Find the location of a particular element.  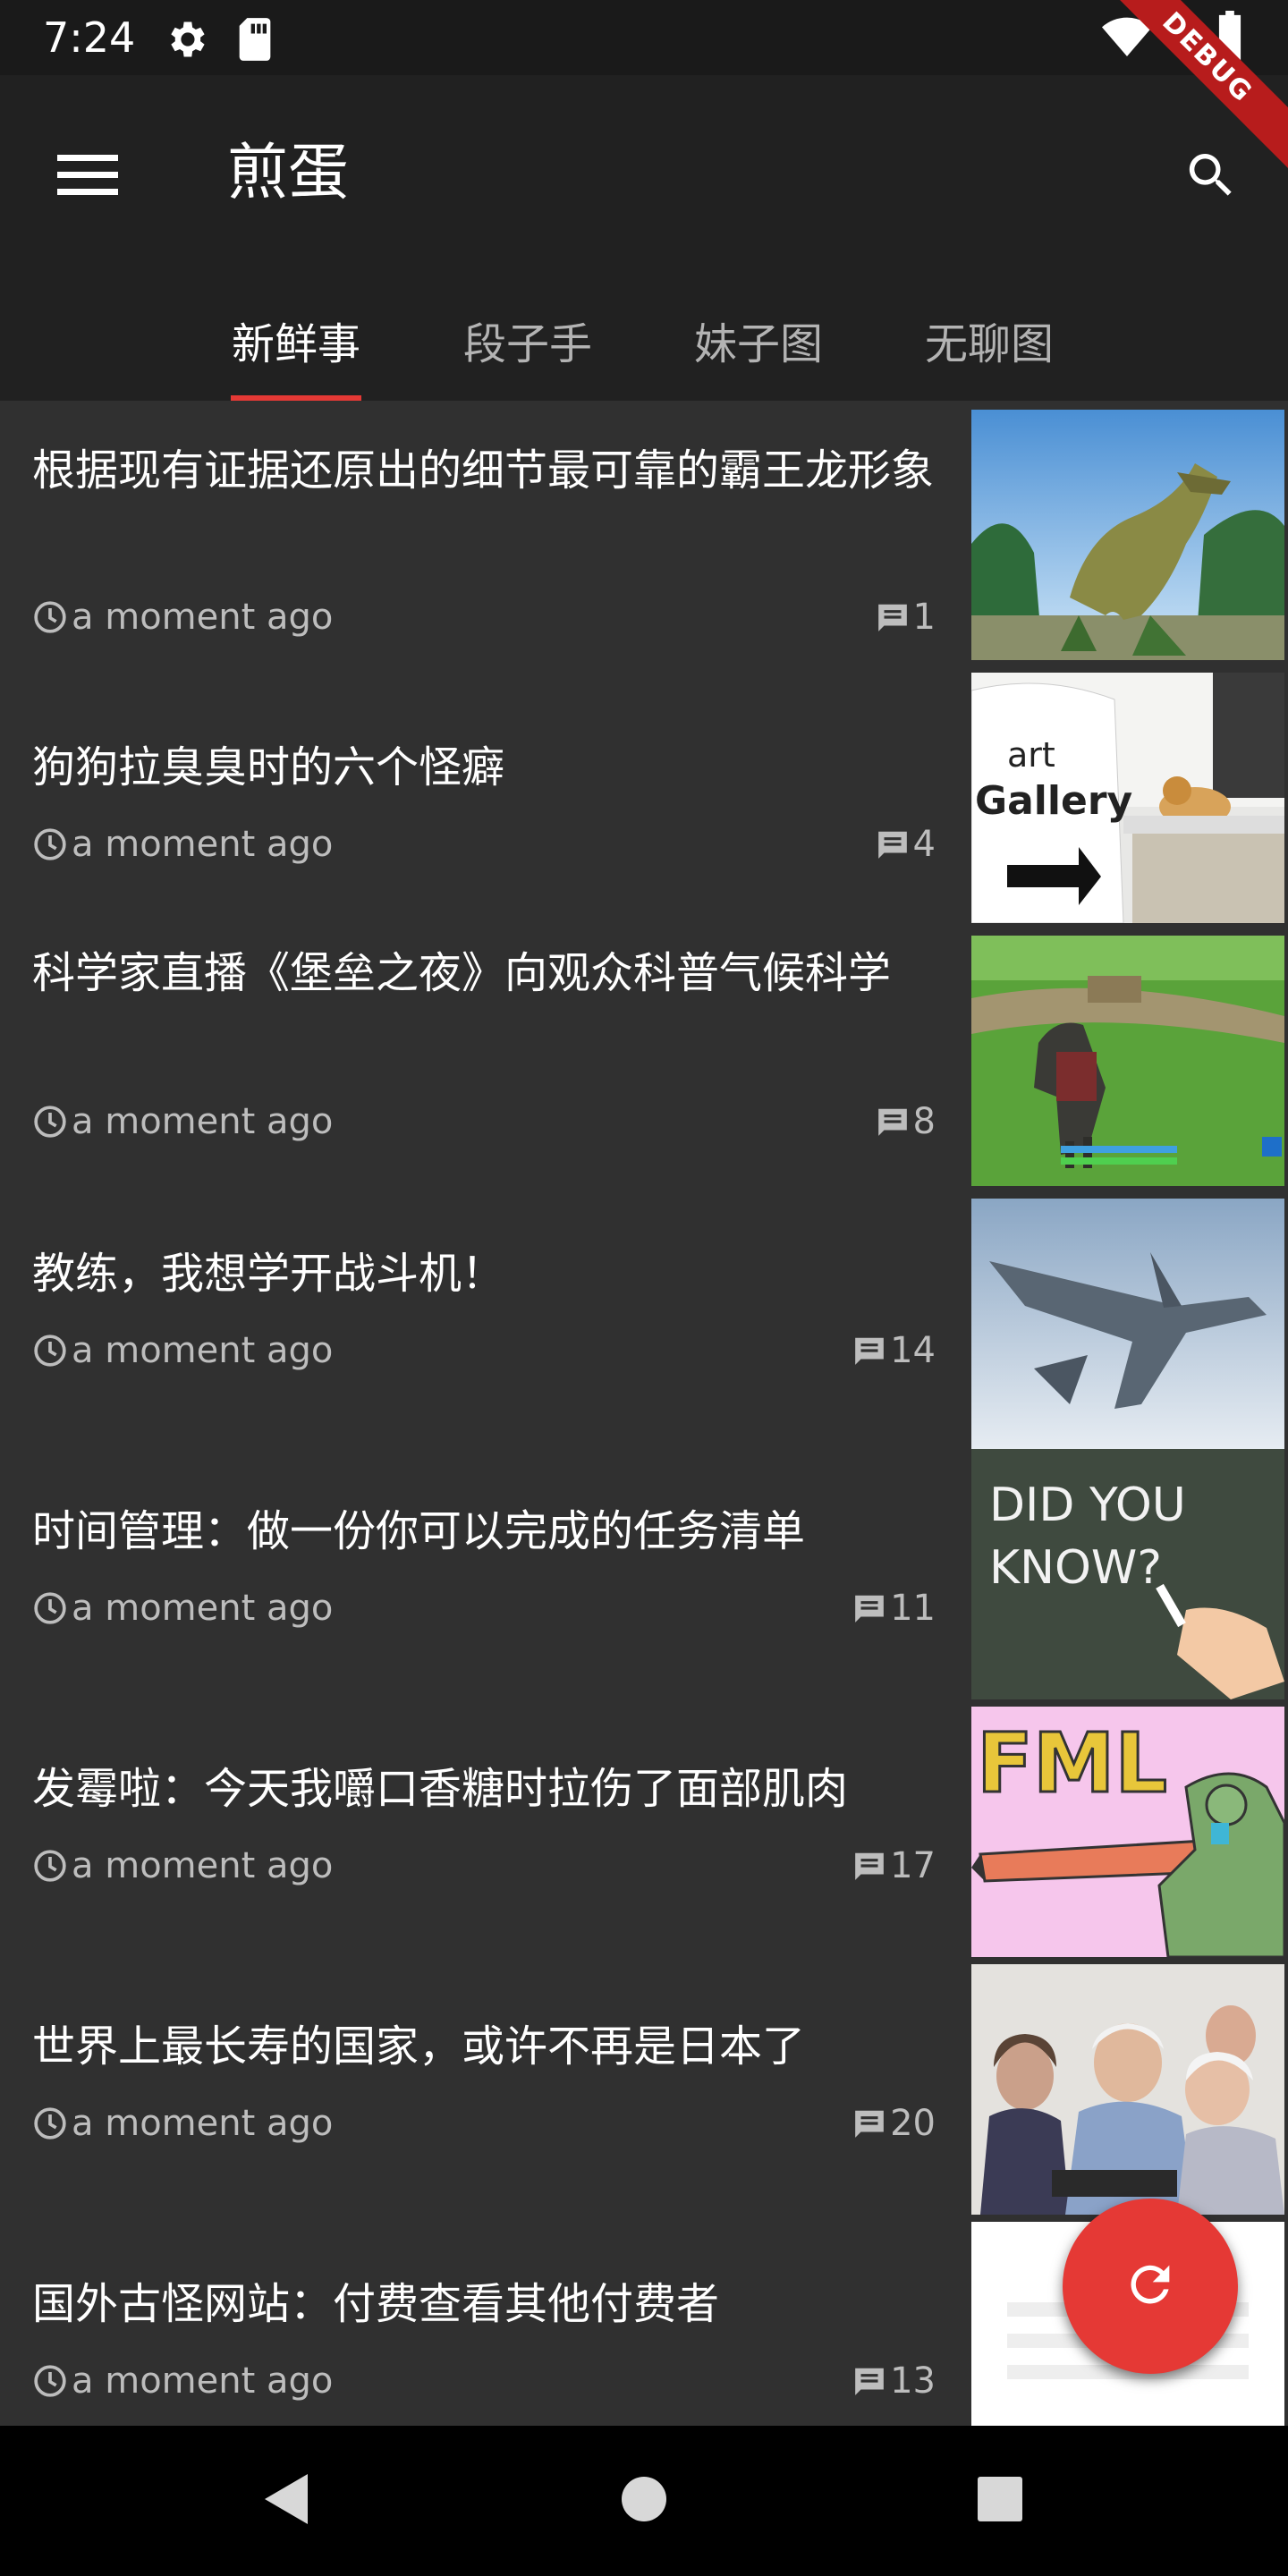

refresh-button is located at coordinates (1150, 2286).